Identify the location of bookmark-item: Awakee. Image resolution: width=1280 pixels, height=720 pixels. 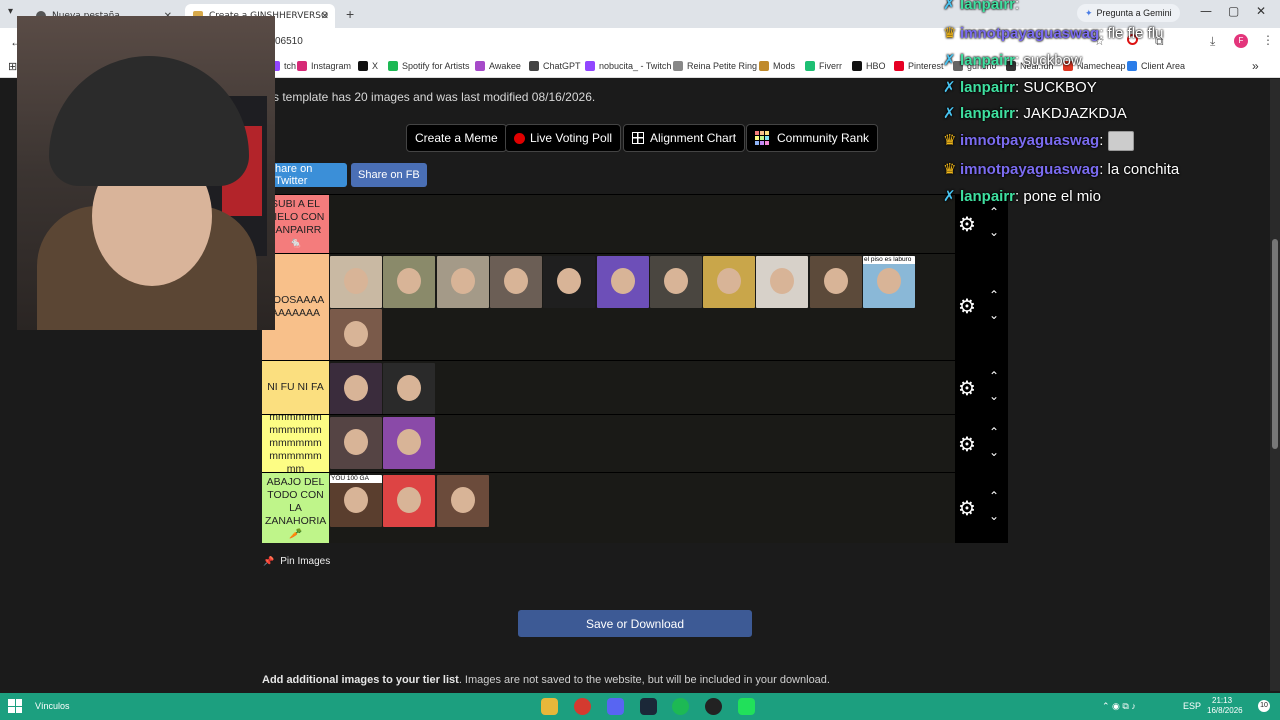
(498, 66).